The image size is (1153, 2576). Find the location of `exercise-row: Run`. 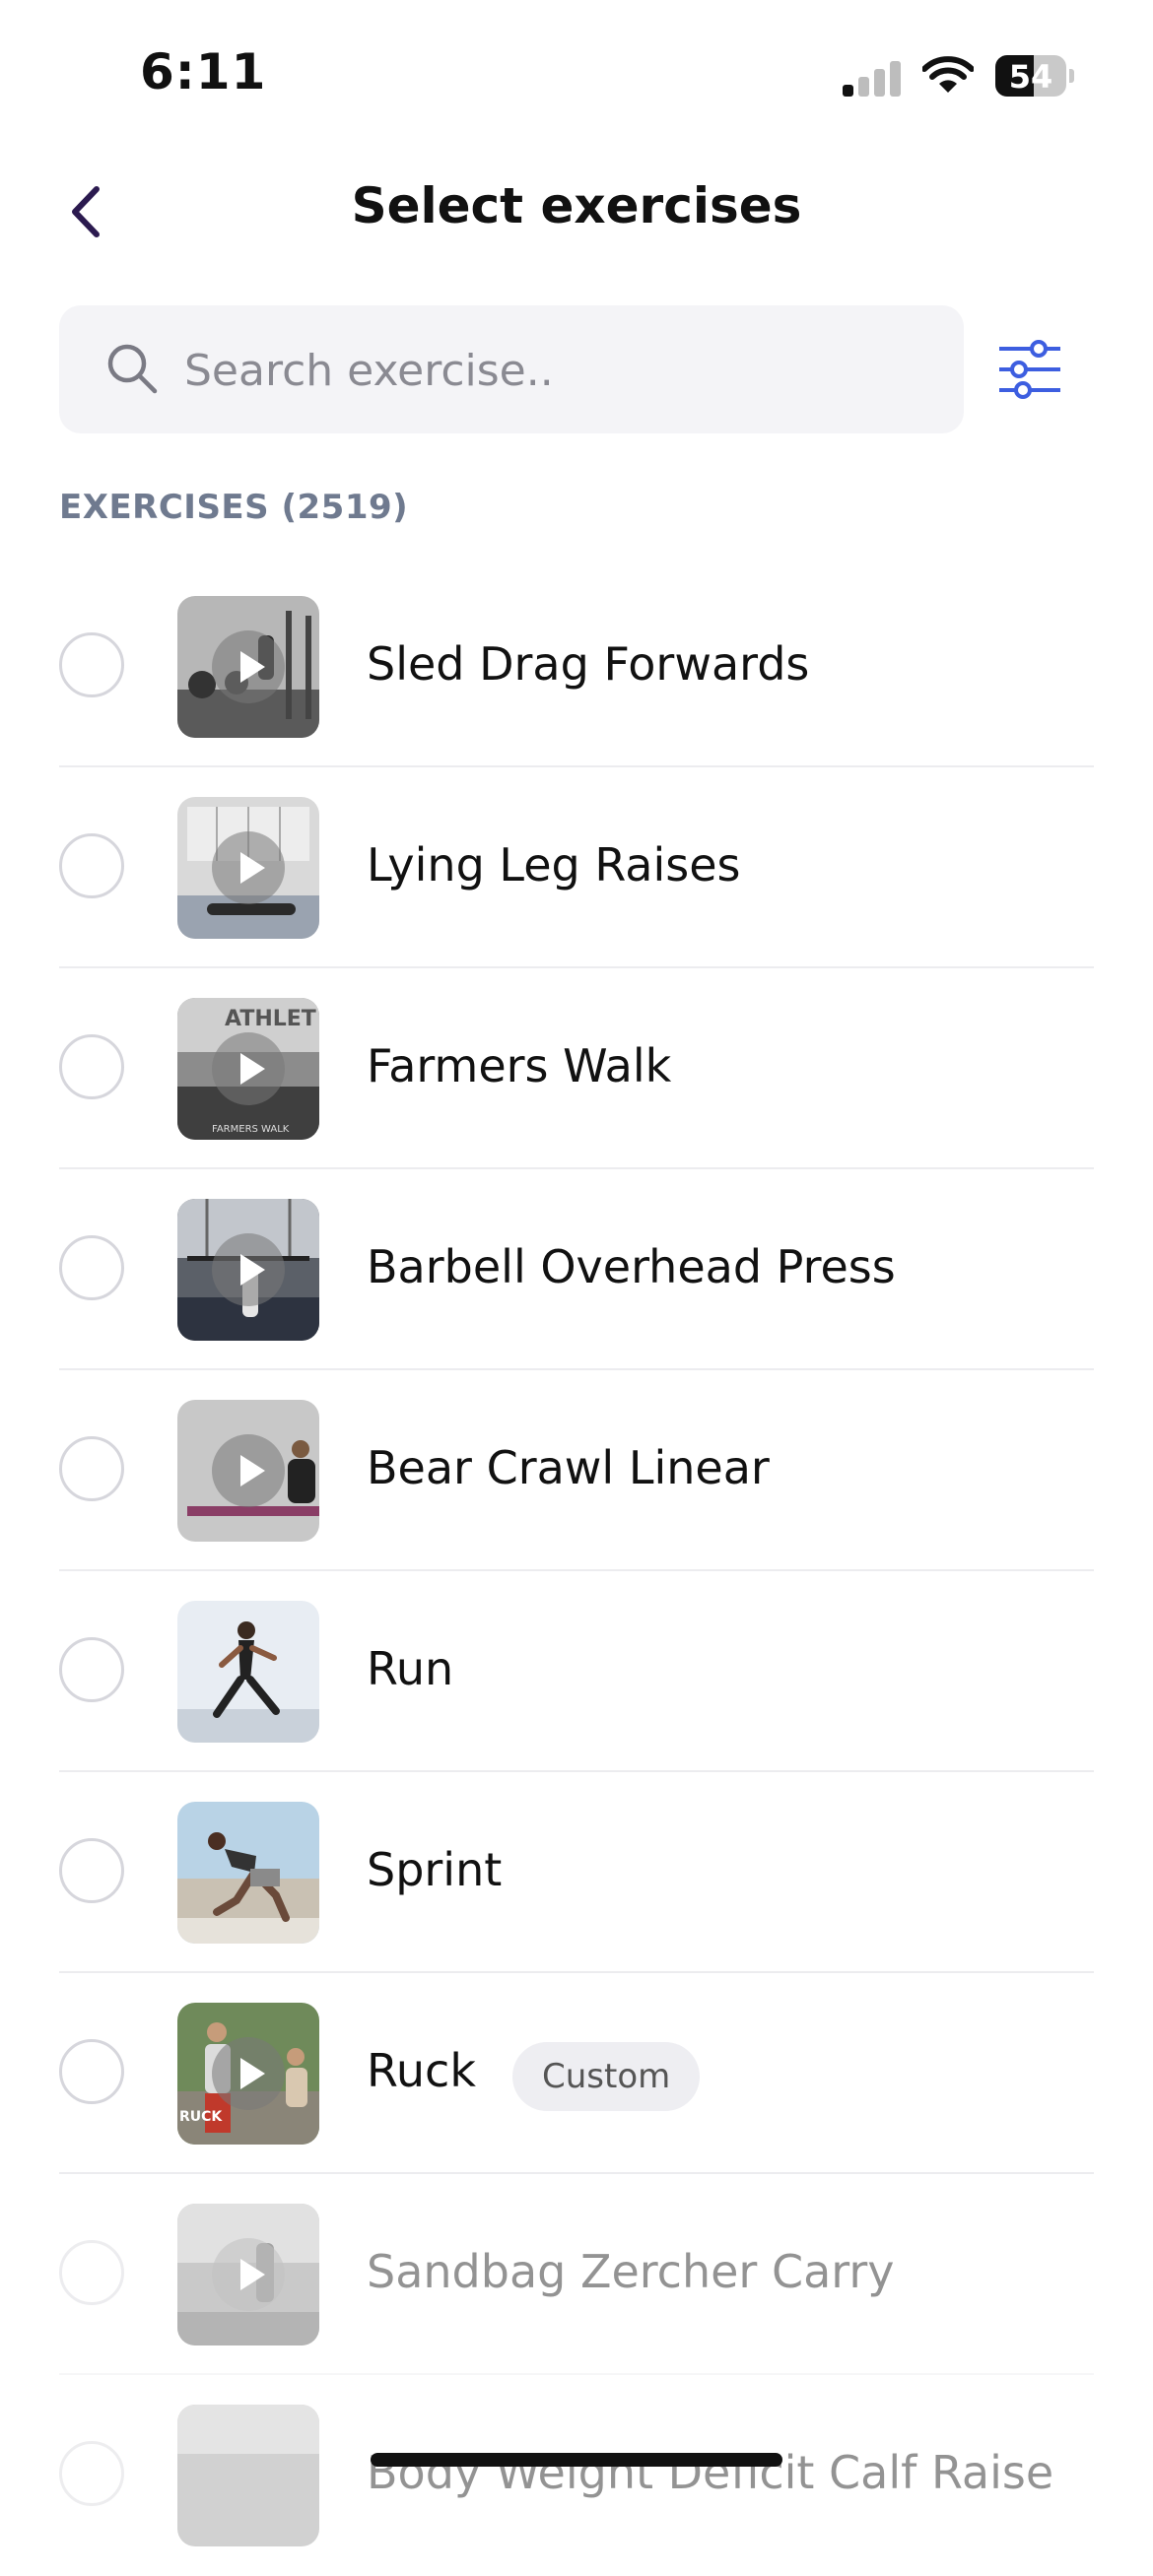

exercise-row: Run is located at coordinates (576, 1672).